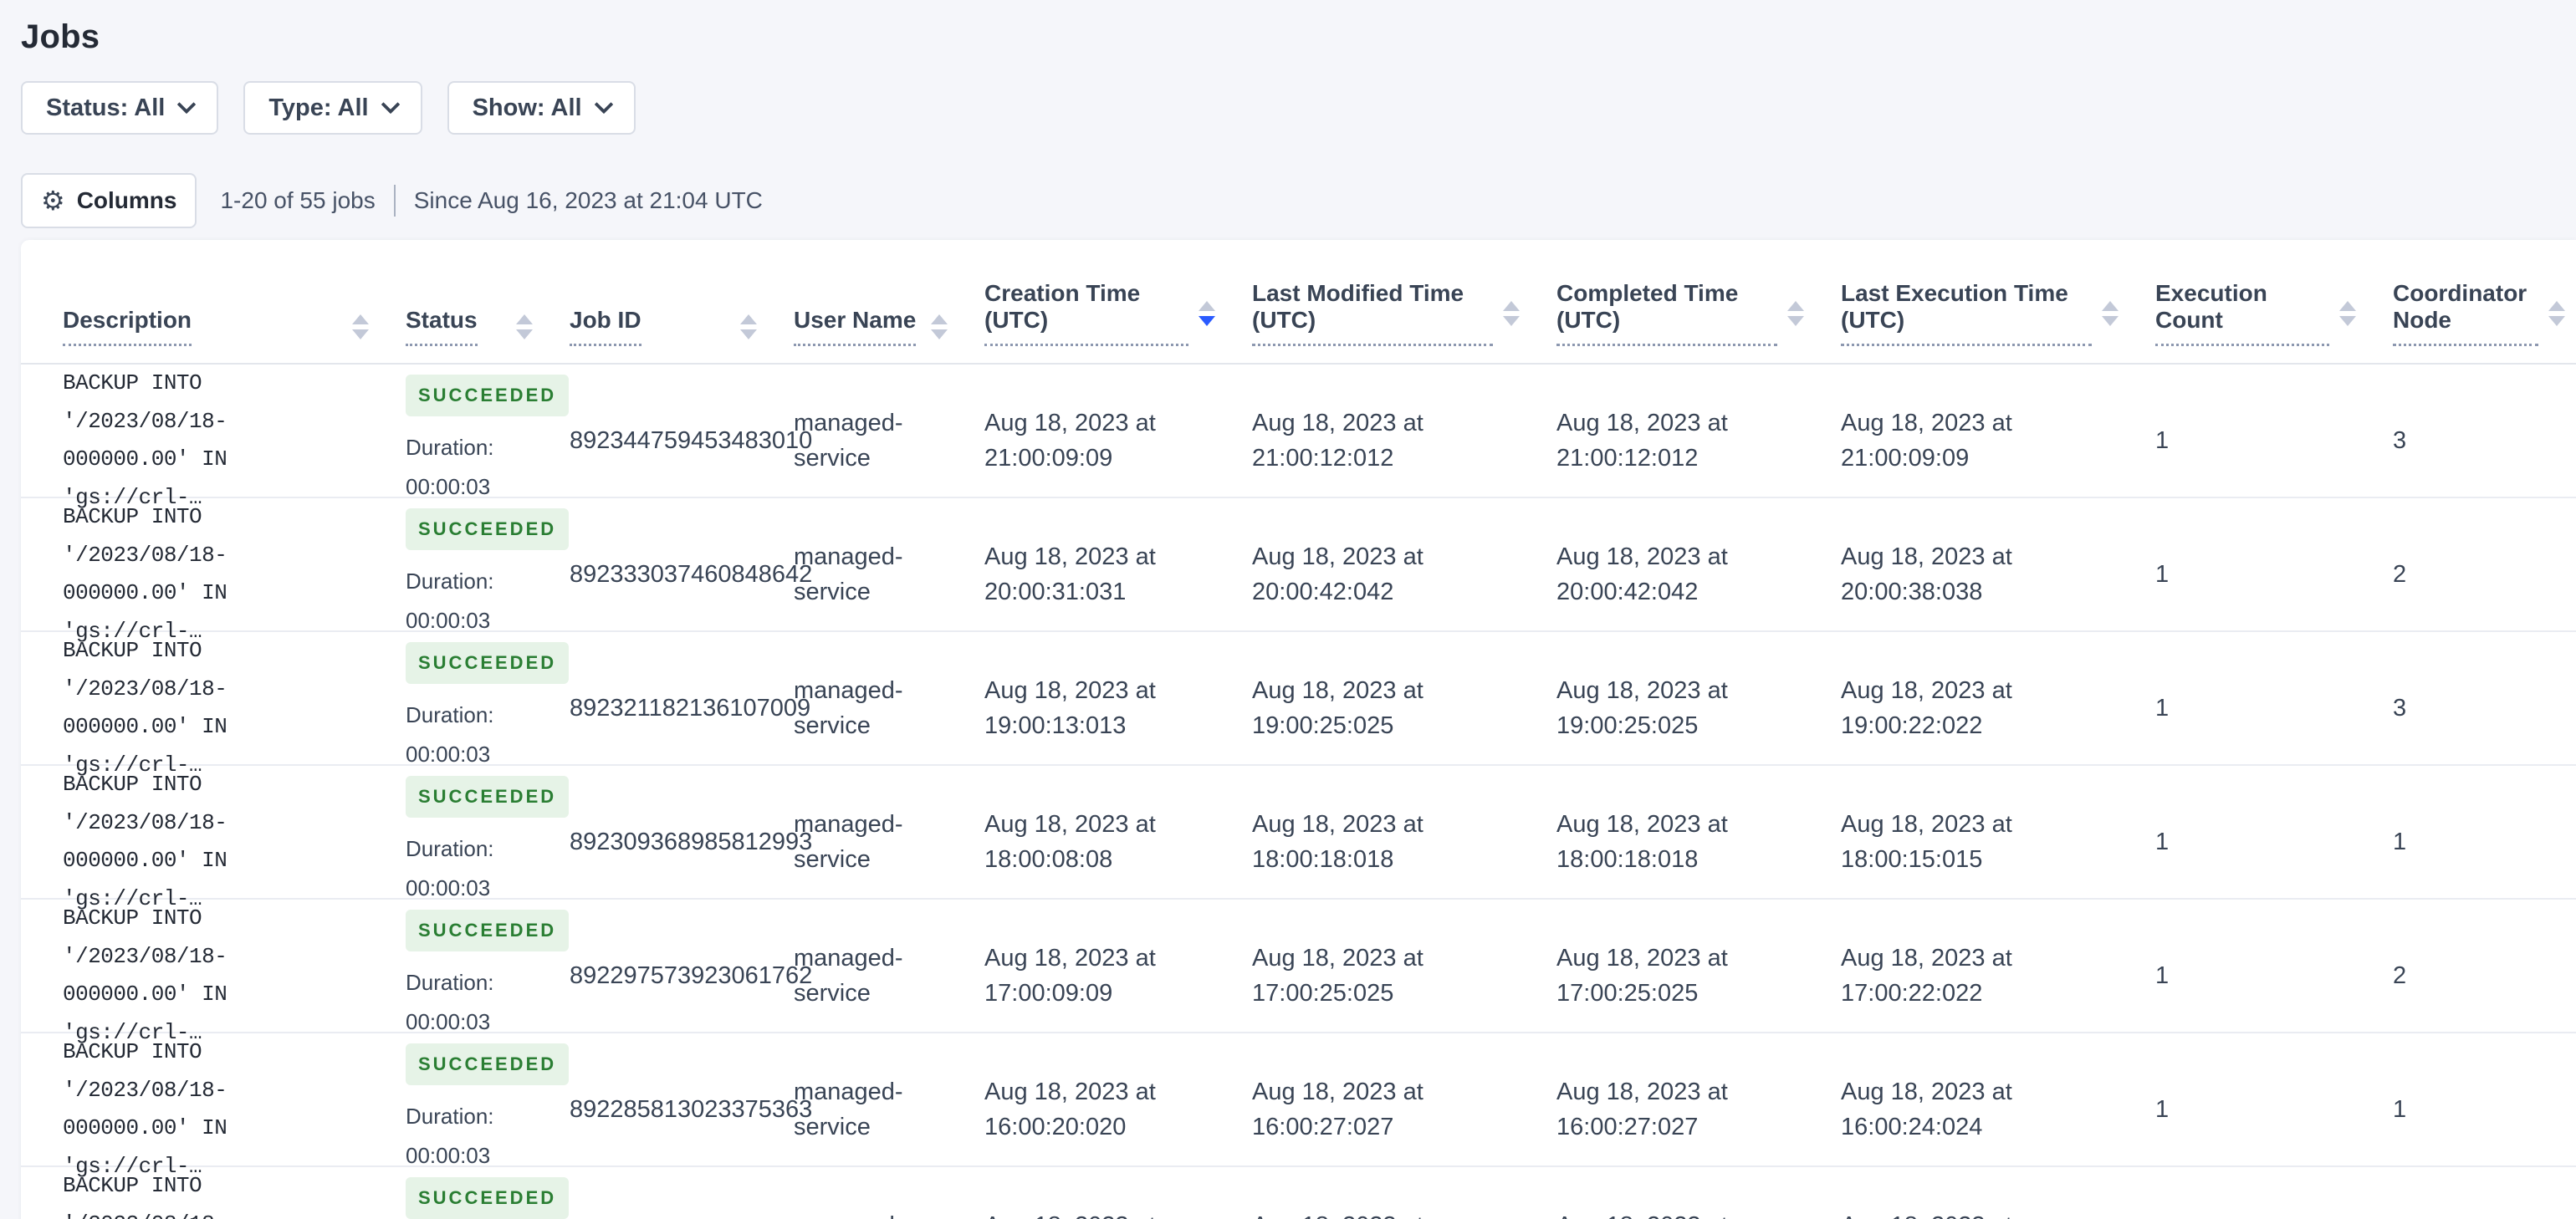 This screenshot has width=2576, height=1219. I want to click on filter-dropdown: Show: All, so click(541, 108).